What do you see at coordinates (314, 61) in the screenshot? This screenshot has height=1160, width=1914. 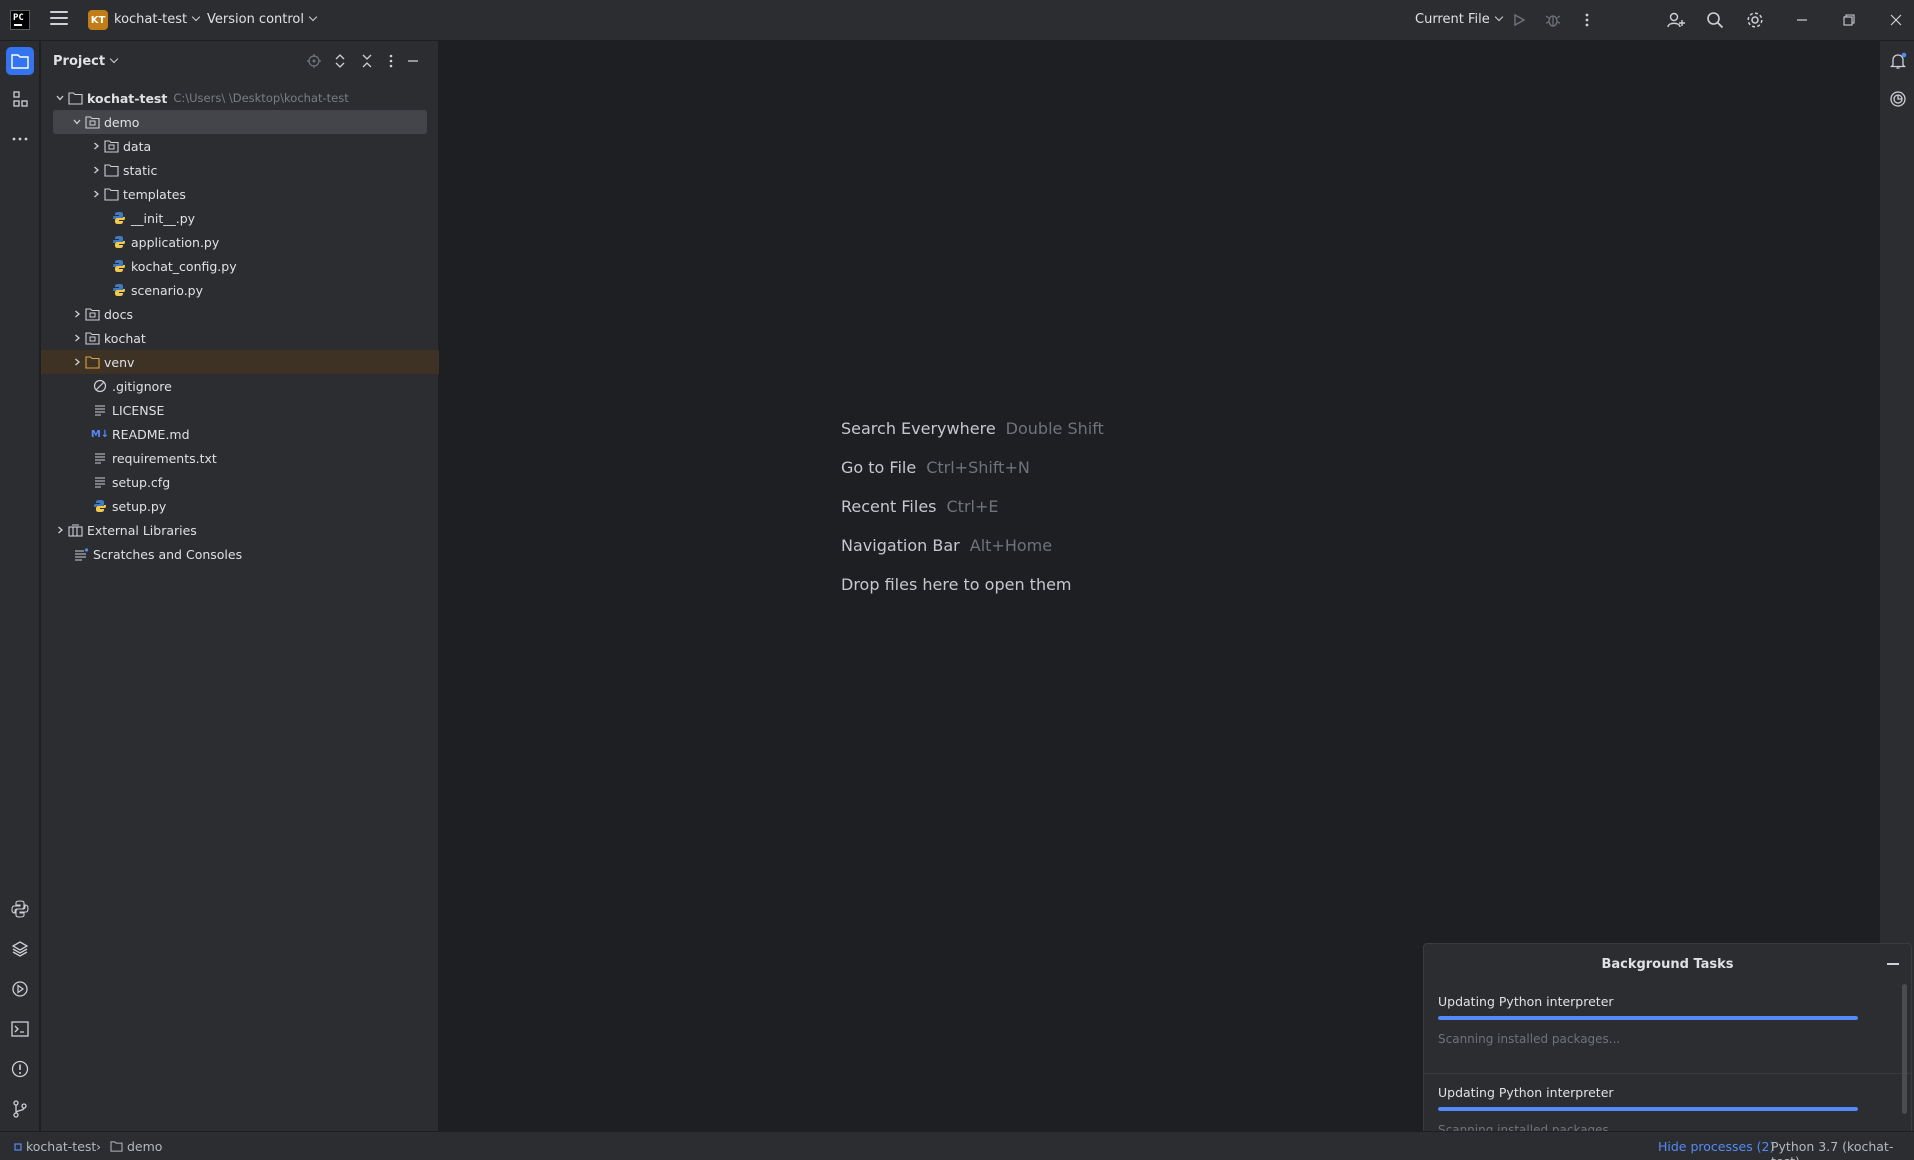 I see `locate-file-icon` at bounding box center [314, 61].